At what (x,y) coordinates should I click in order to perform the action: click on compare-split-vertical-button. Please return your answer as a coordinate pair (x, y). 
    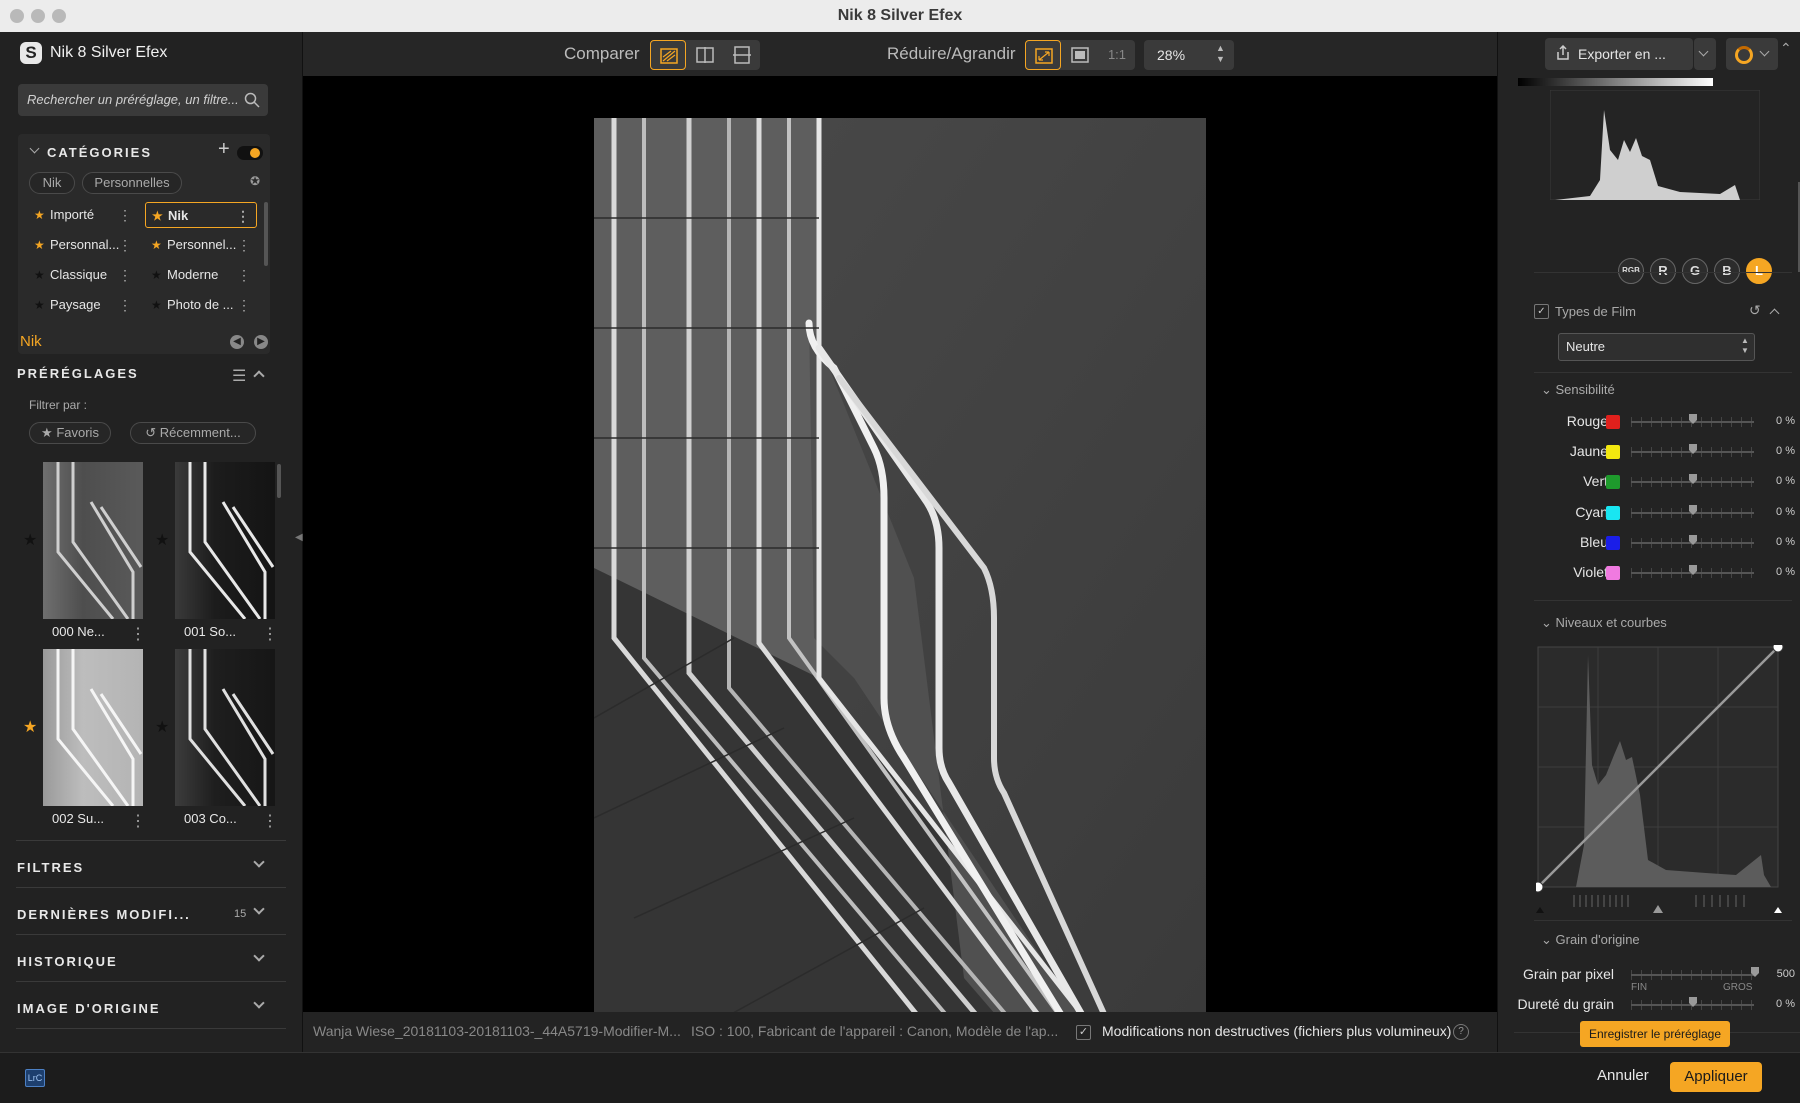
    Looking at the image, I should click on (705, 55).